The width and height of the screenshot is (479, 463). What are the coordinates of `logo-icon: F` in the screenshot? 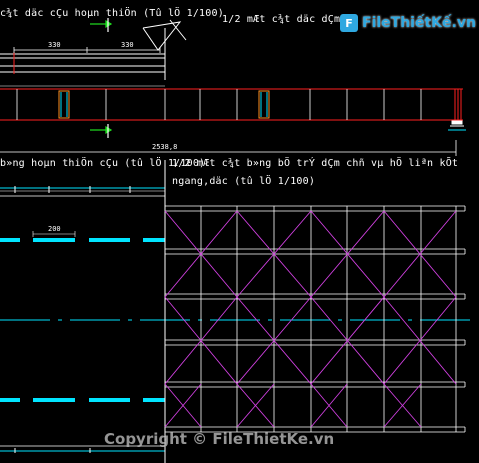 It's located at (349, 23).